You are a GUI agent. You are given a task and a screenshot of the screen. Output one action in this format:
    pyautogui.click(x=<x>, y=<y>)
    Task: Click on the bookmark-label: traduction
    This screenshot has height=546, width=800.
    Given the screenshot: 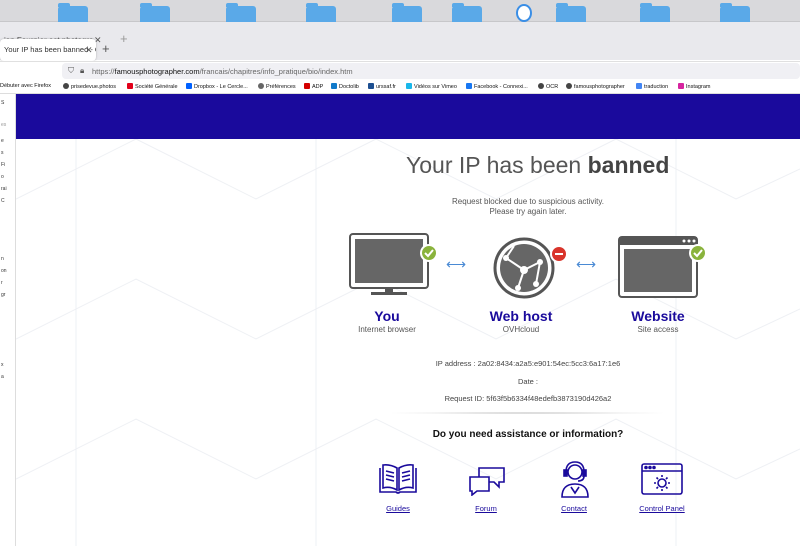 What is the action you would take?
    pyautogui.click(x=656, y=87)
    